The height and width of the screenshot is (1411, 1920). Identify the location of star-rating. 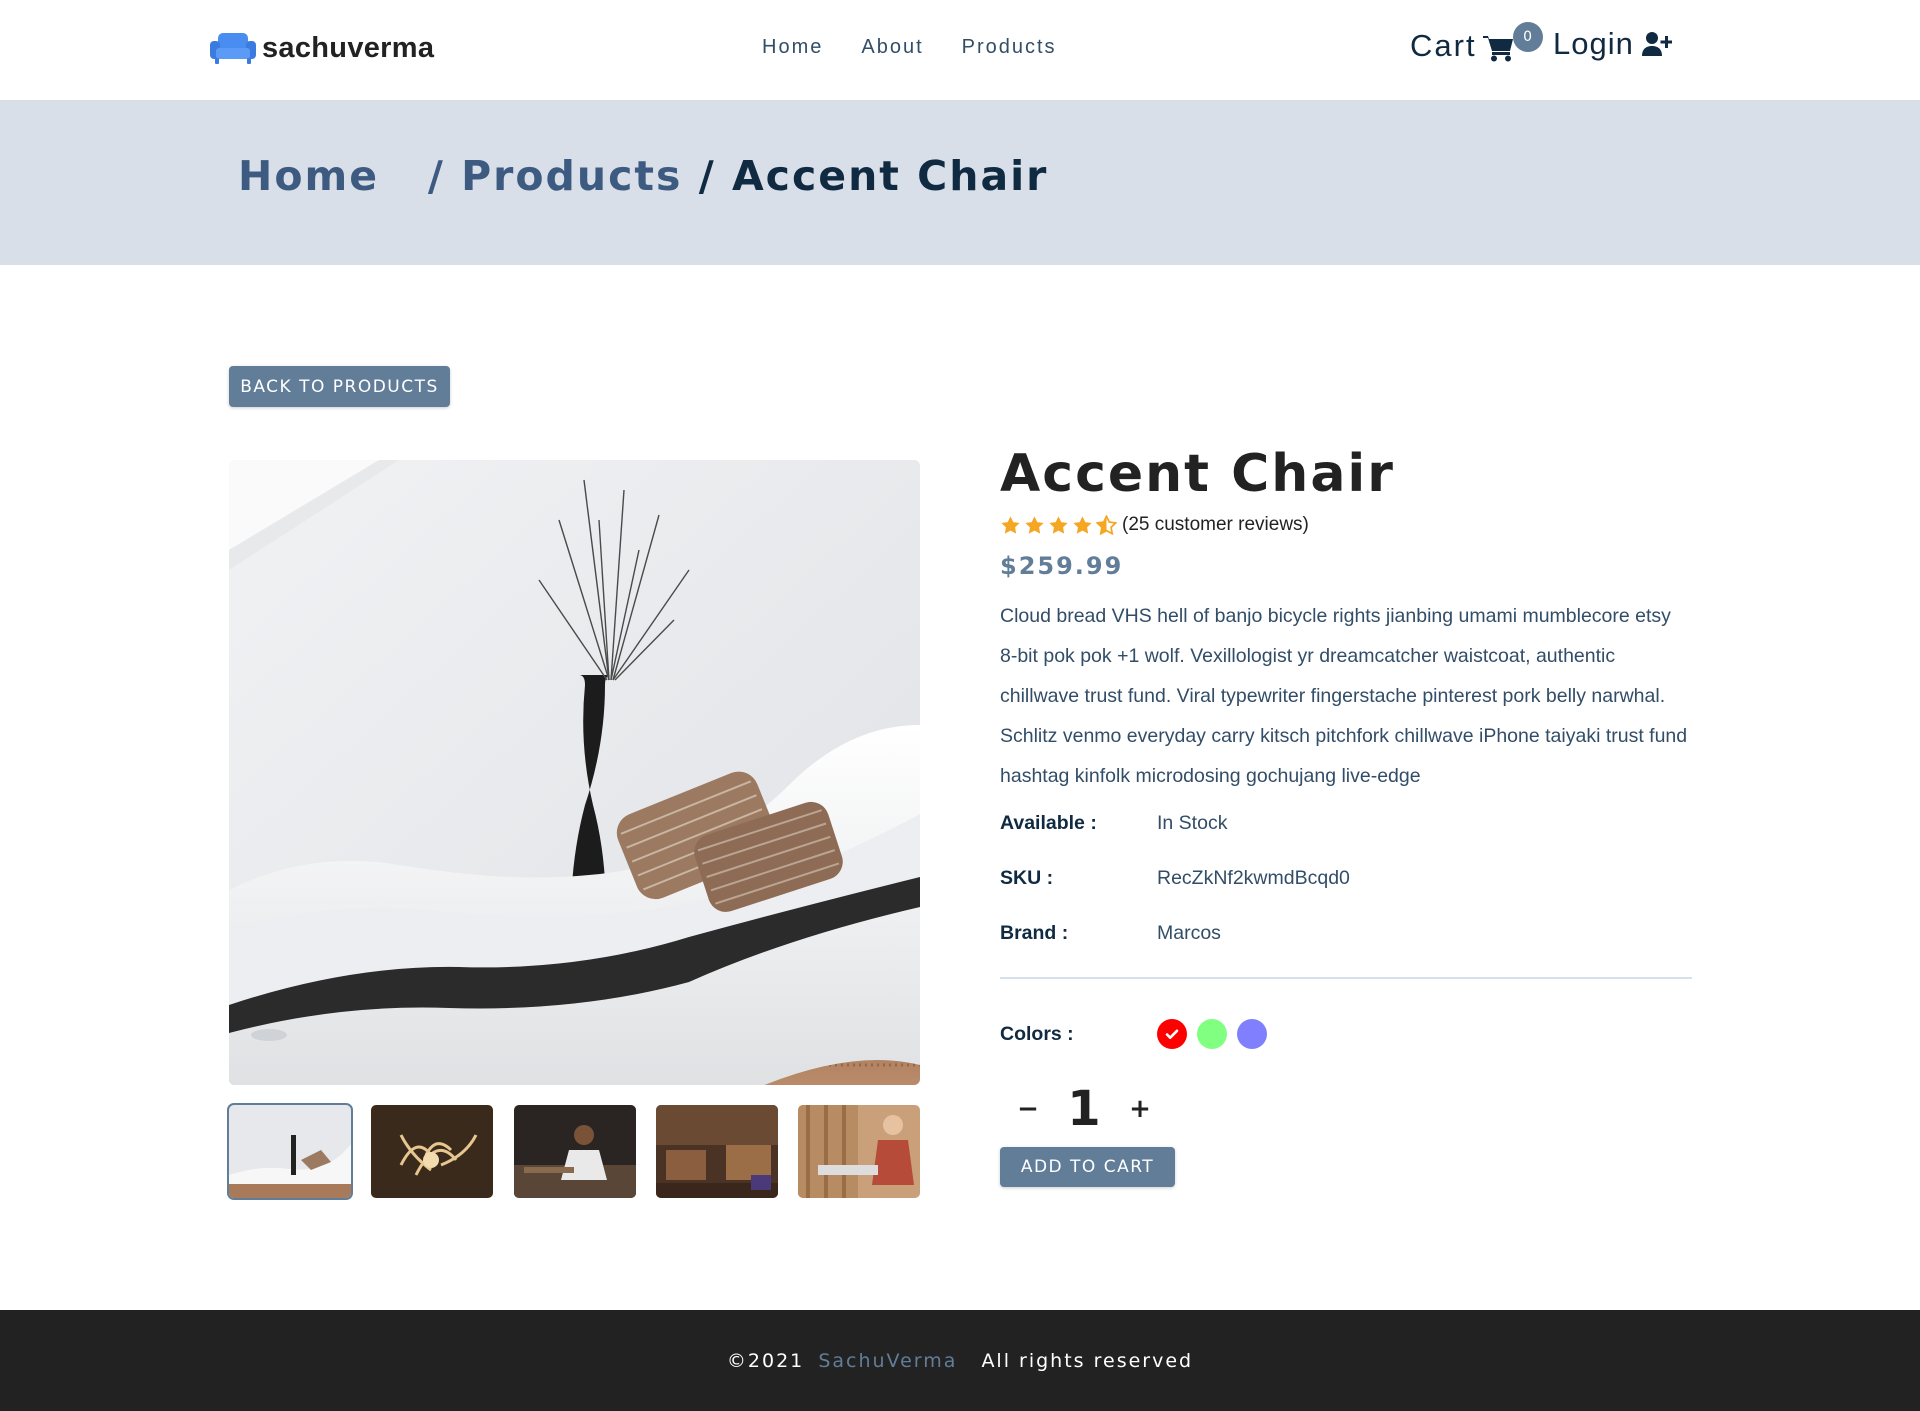
(1058, 525).